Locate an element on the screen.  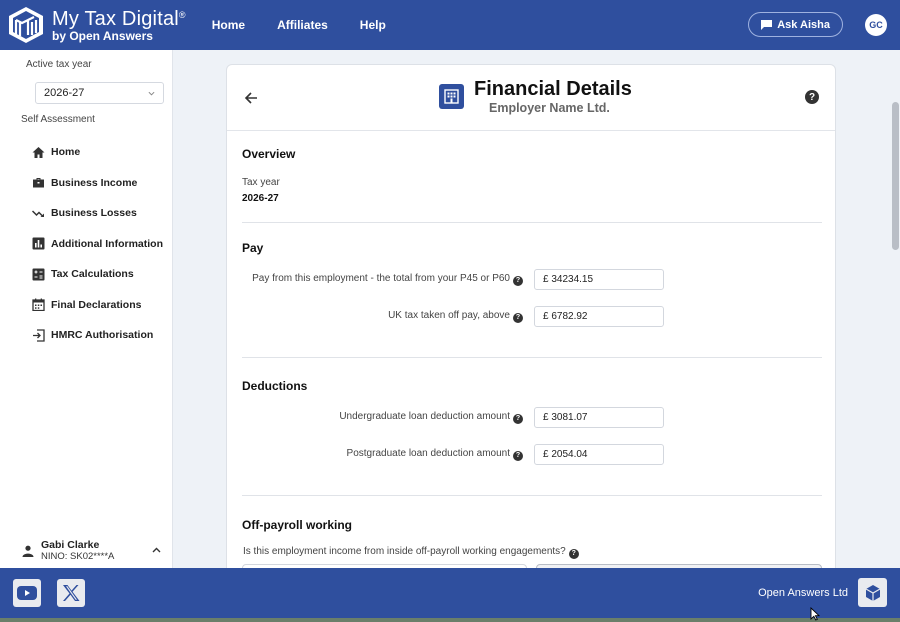
brand-title: My Tax Digital is located at coordinates (115, 18).